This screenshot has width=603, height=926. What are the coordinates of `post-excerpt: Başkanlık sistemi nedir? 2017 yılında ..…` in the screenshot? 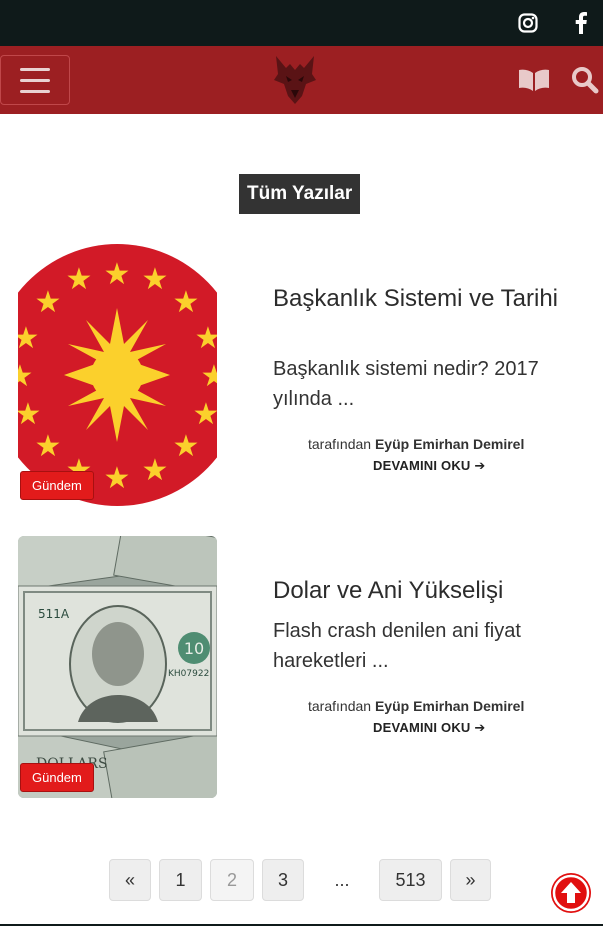 It's located at (406, 384).